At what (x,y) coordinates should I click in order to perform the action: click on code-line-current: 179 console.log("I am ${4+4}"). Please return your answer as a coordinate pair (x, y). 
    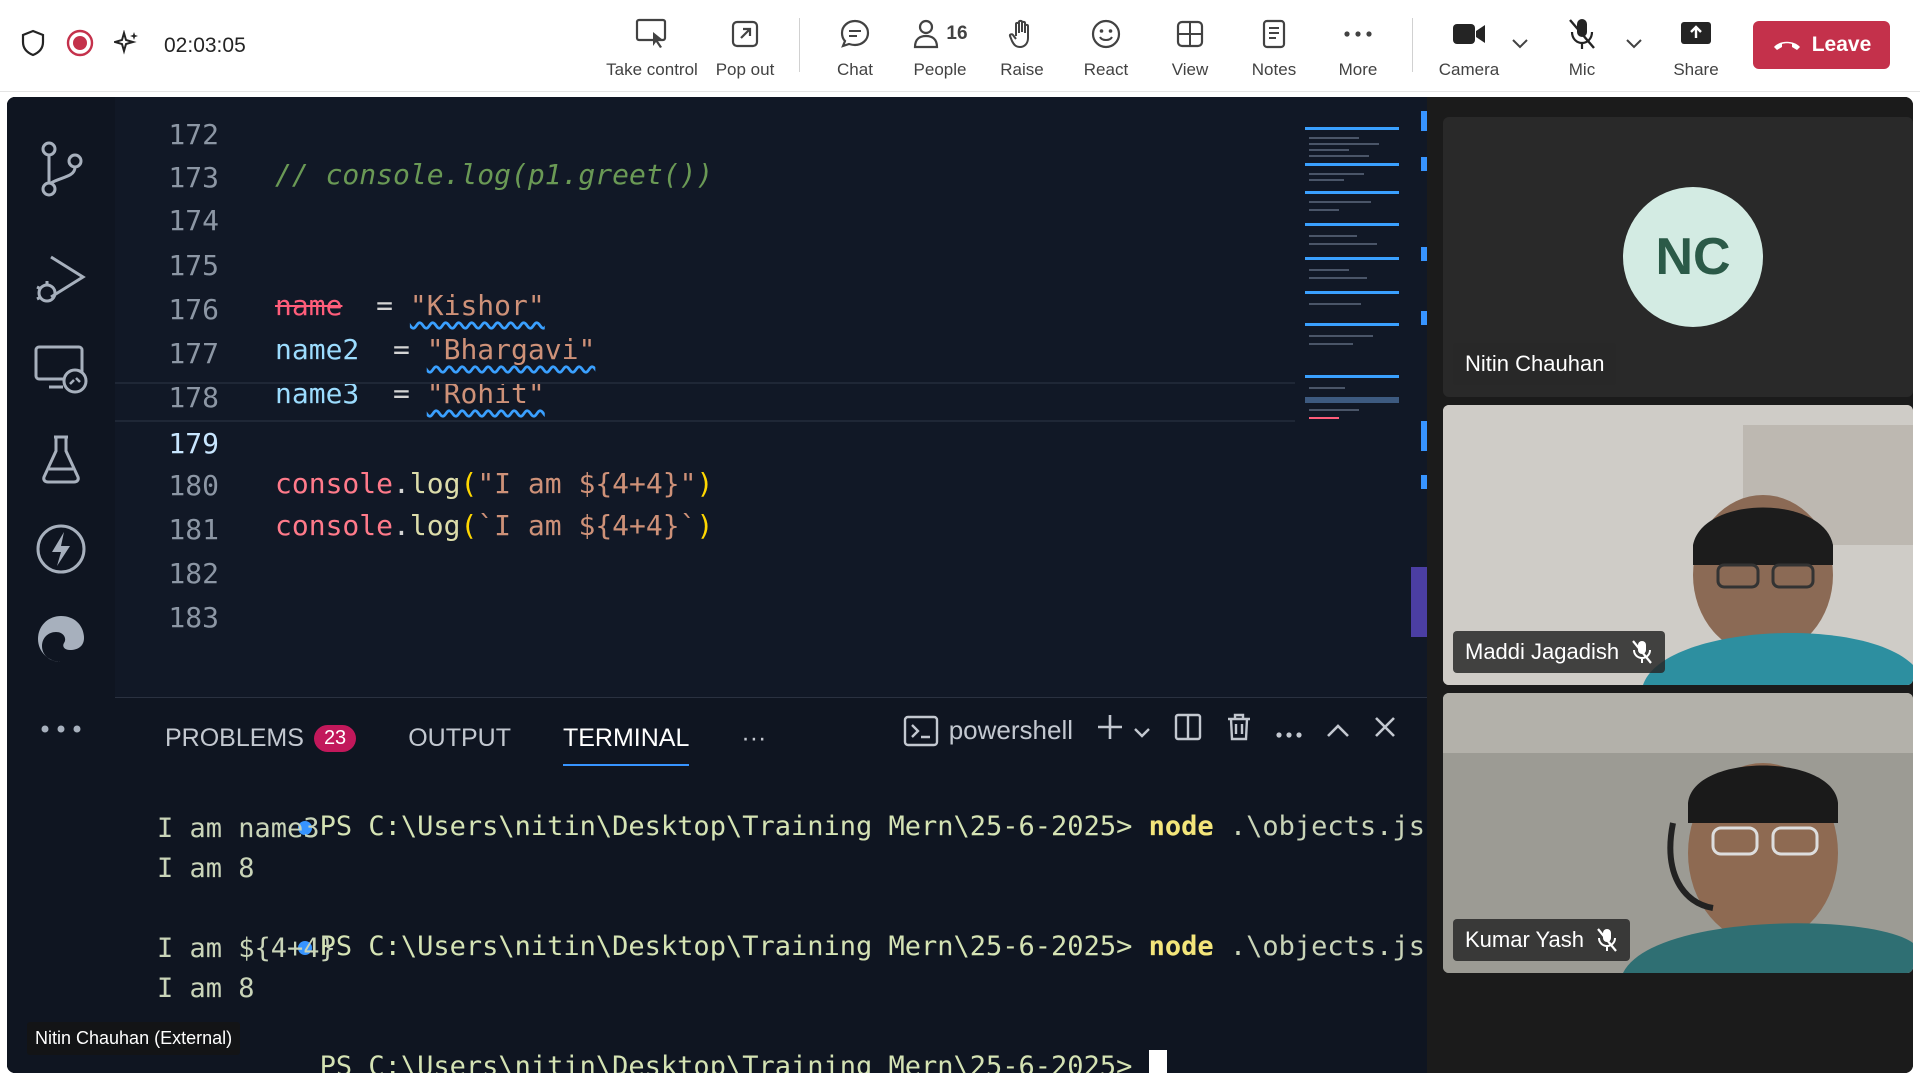
    Looking at the image, I should click on (705, 441).